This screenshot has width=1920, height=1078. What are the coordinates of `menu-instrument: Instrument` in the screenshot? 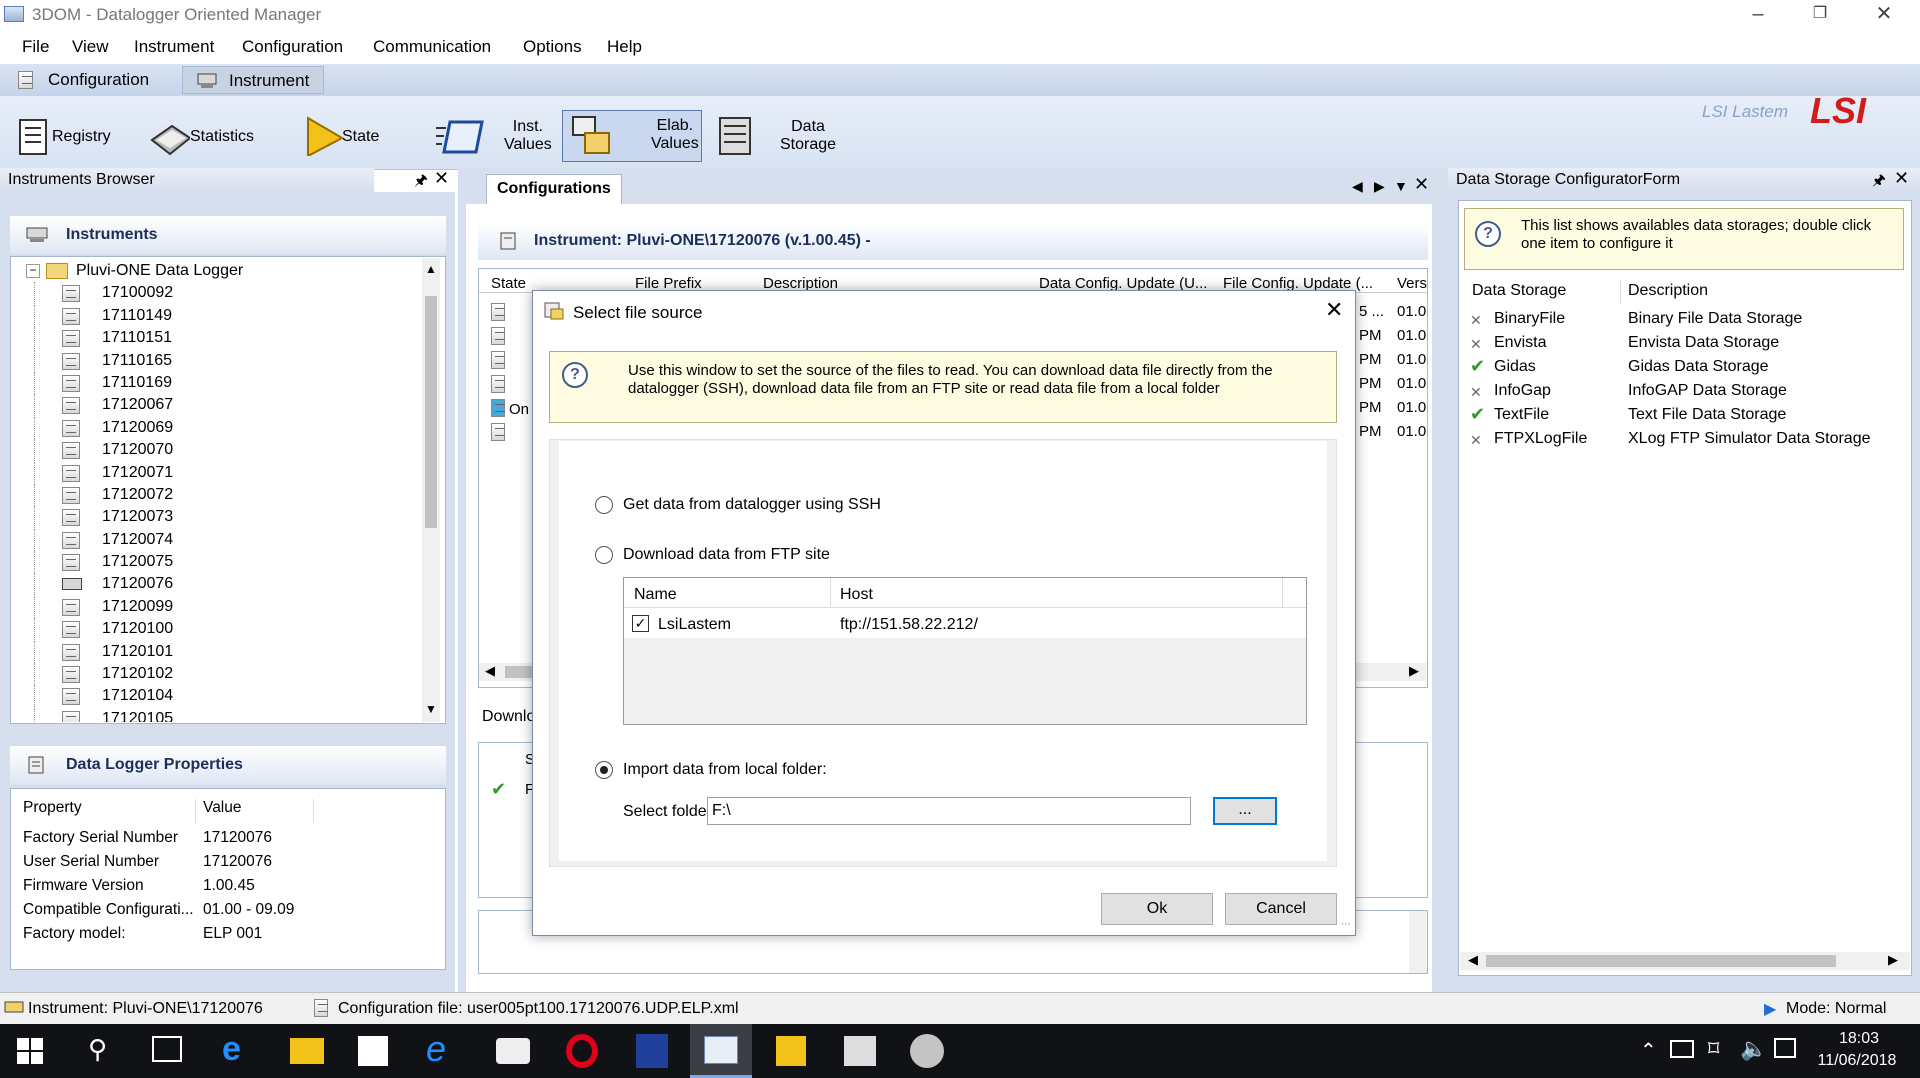 It's located at (174, 47).